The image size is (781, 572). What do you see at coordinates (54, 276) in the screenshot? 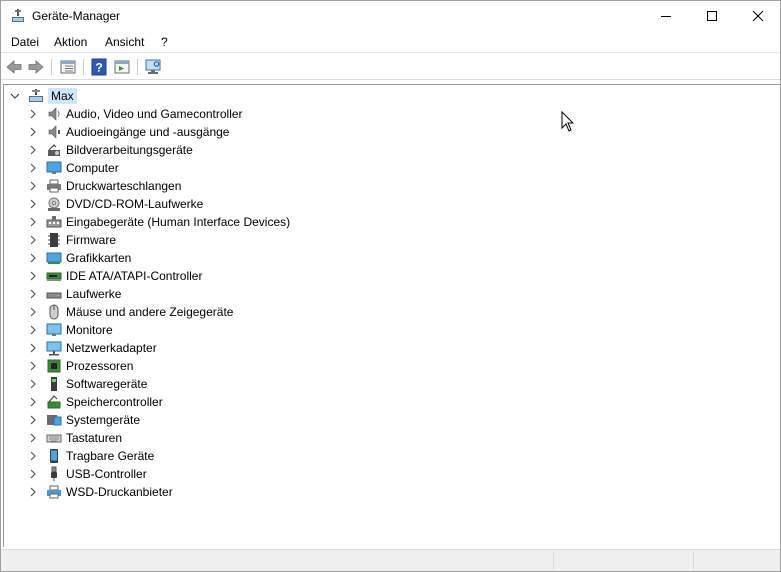
I see `ide-controller-icon` at bounding box center [54, 276].